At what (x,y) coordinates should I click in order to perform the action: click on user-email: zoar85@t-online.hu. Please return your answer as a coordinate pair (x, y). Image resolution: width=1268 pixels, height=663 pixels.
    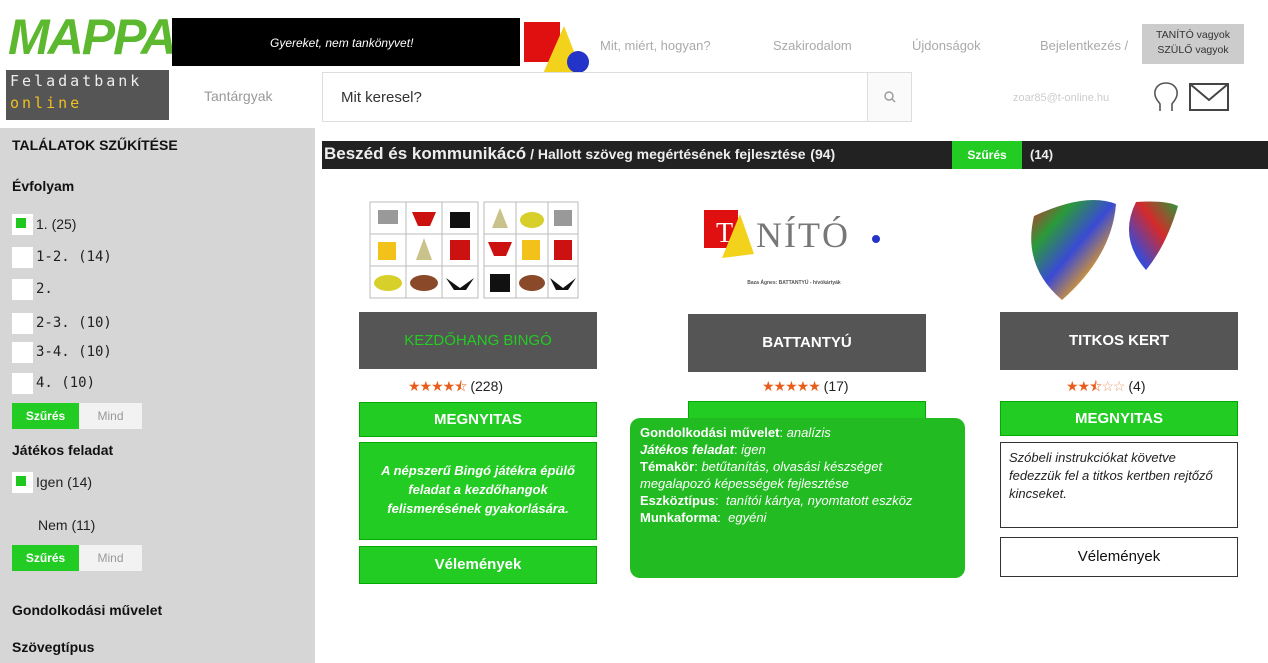
    Looking at the image, I should click on (1061, 98).